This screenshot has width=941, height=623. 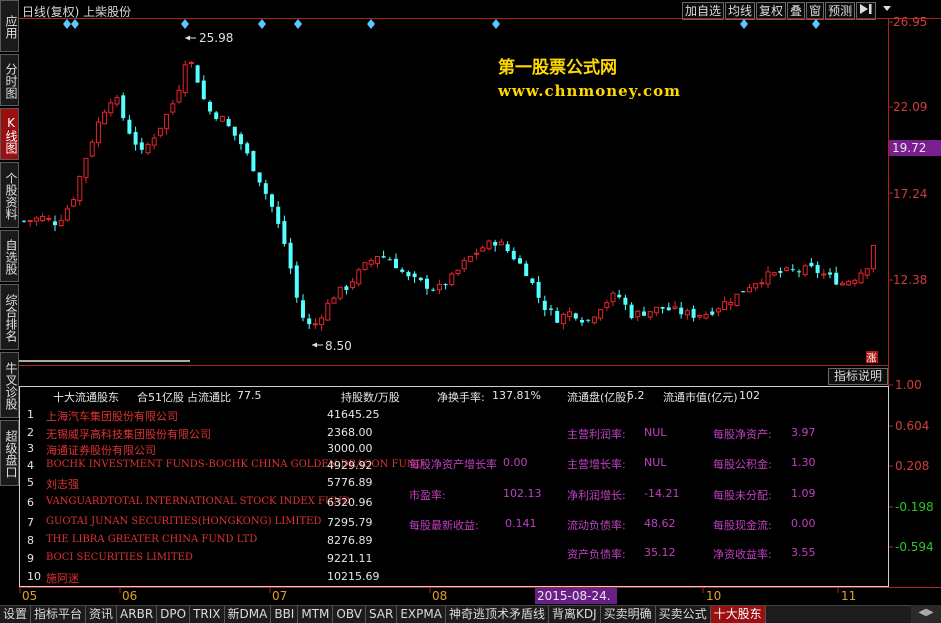 What do you see at coordinates (749, 395) in the screenshot?
I see `mcap-value: 102` at bounding box center [749, 395].